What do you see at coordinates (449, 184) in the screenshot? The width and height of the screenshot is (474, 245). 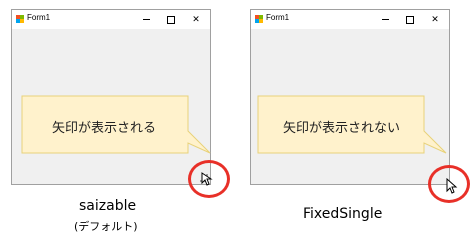 I see `highlight-ring-right` at bounding box center [449, 184].